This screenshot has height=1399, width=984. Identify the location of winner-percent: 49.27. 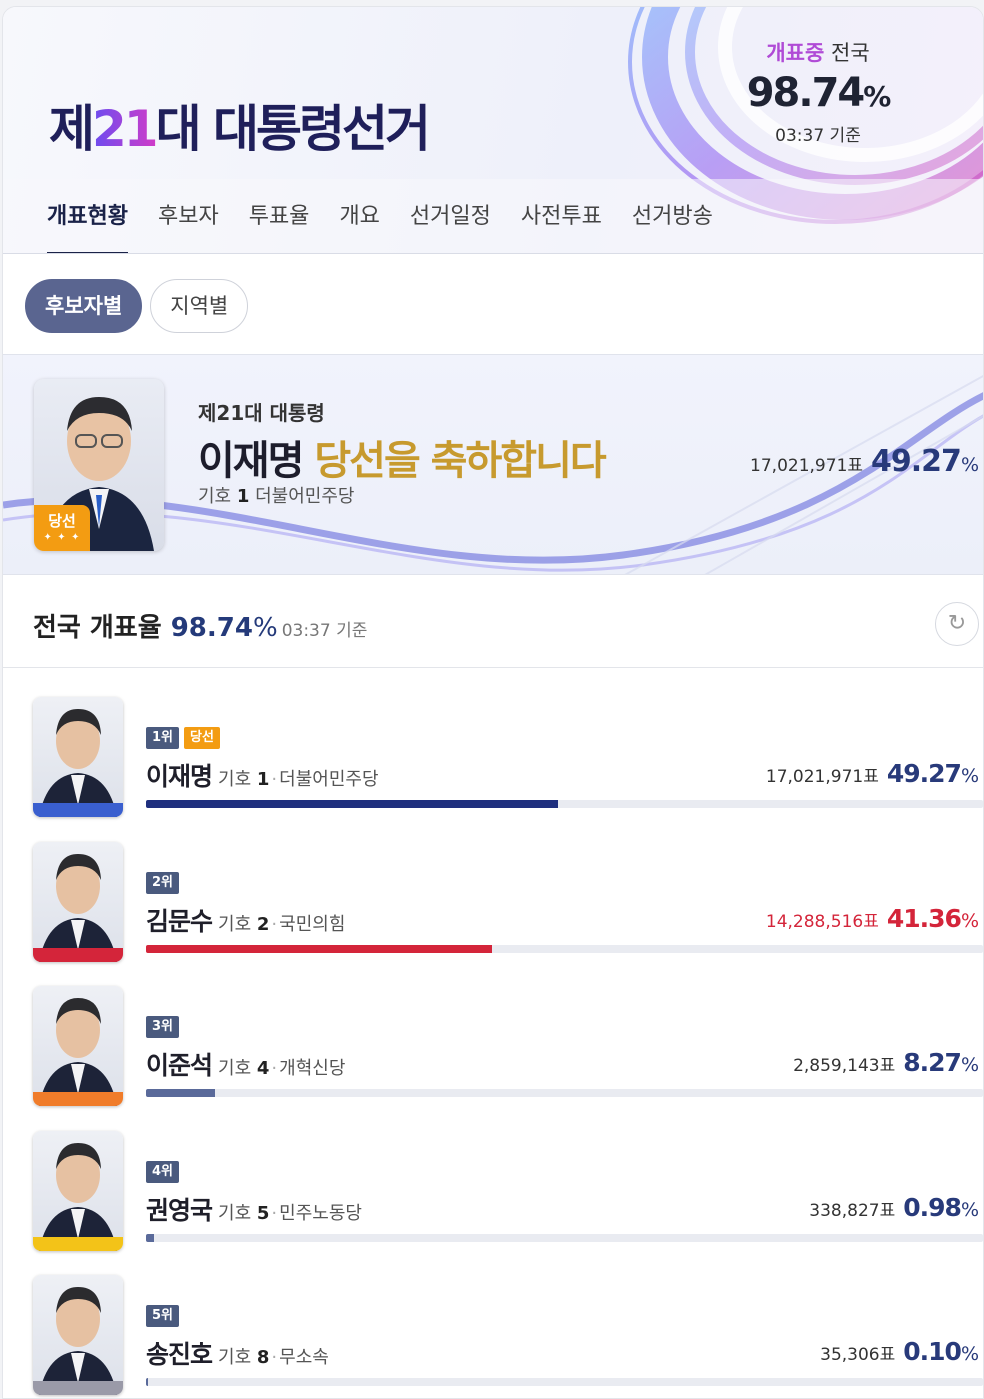
(916, 461).